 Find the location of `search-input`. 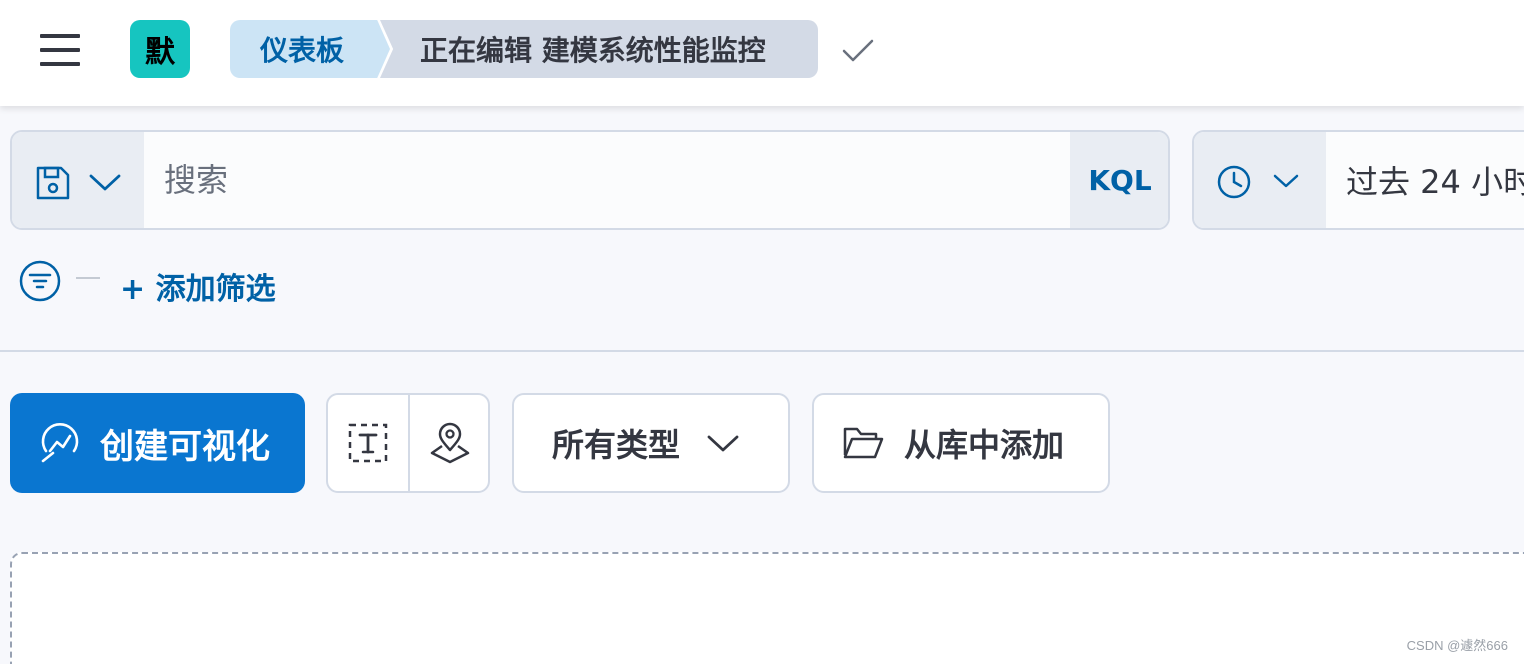

search-input is located at coordinates (607, 180).